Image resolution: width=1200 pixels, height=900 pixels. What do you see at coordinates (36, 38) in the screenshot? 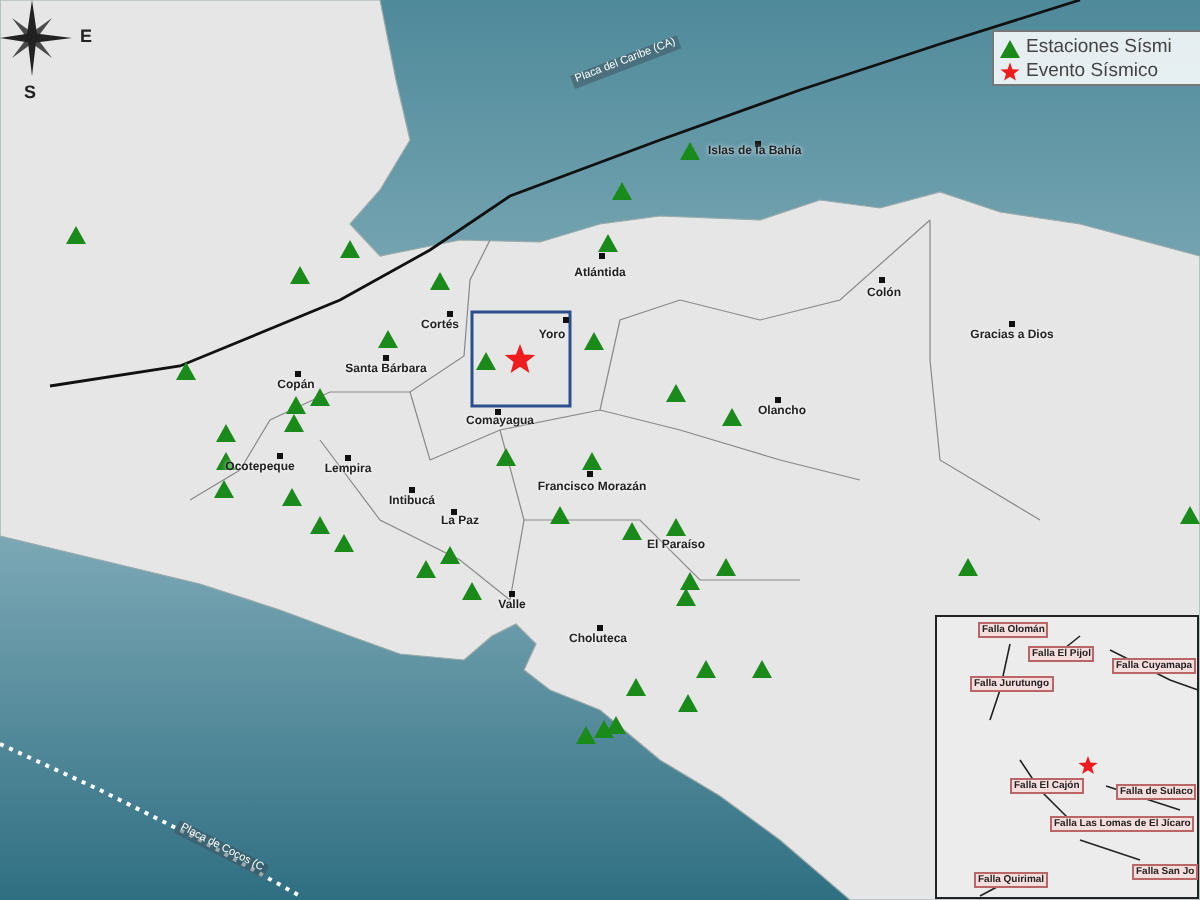
I see `compass-icon` at bounding box center [36, 38].